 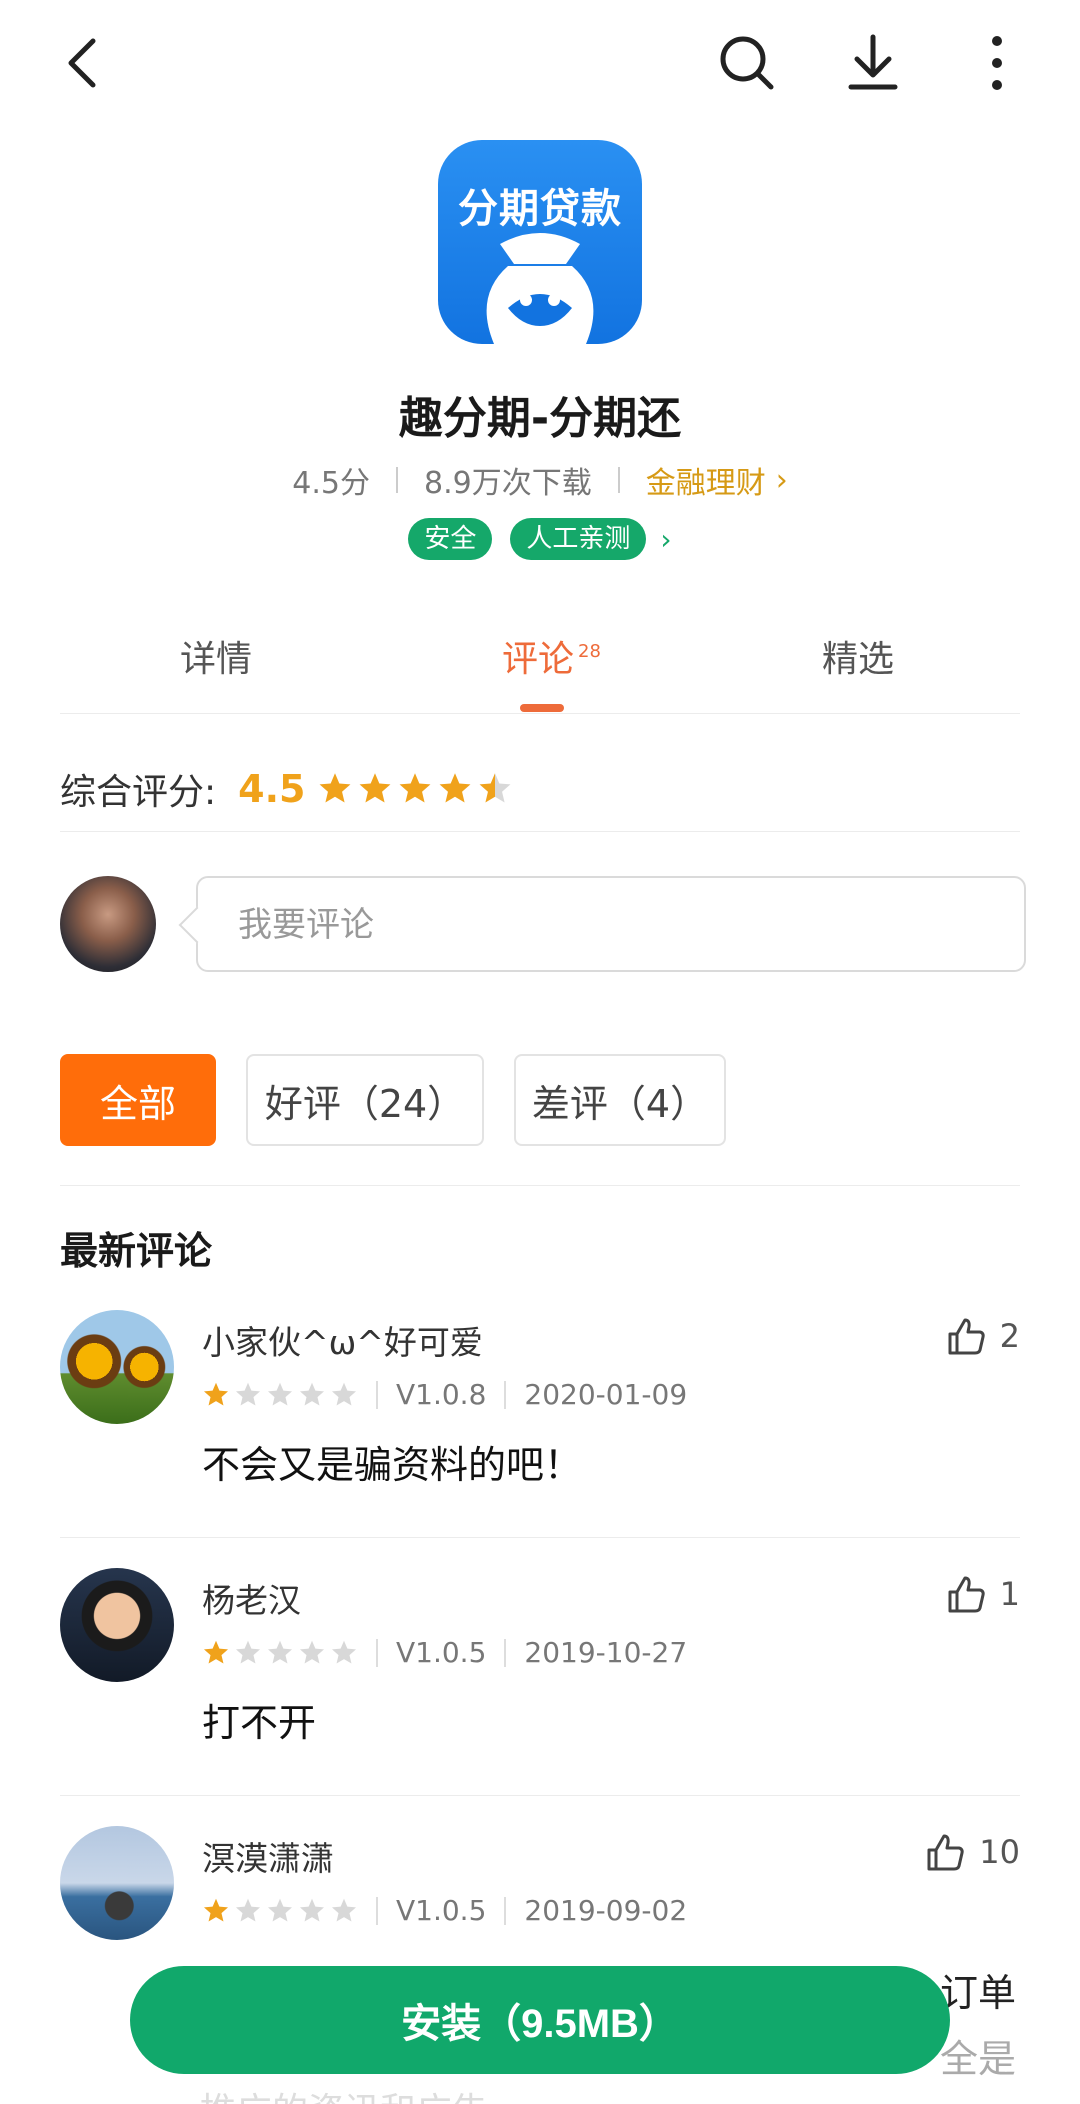 I want to click on search-icon, so click(x=747, y=63).